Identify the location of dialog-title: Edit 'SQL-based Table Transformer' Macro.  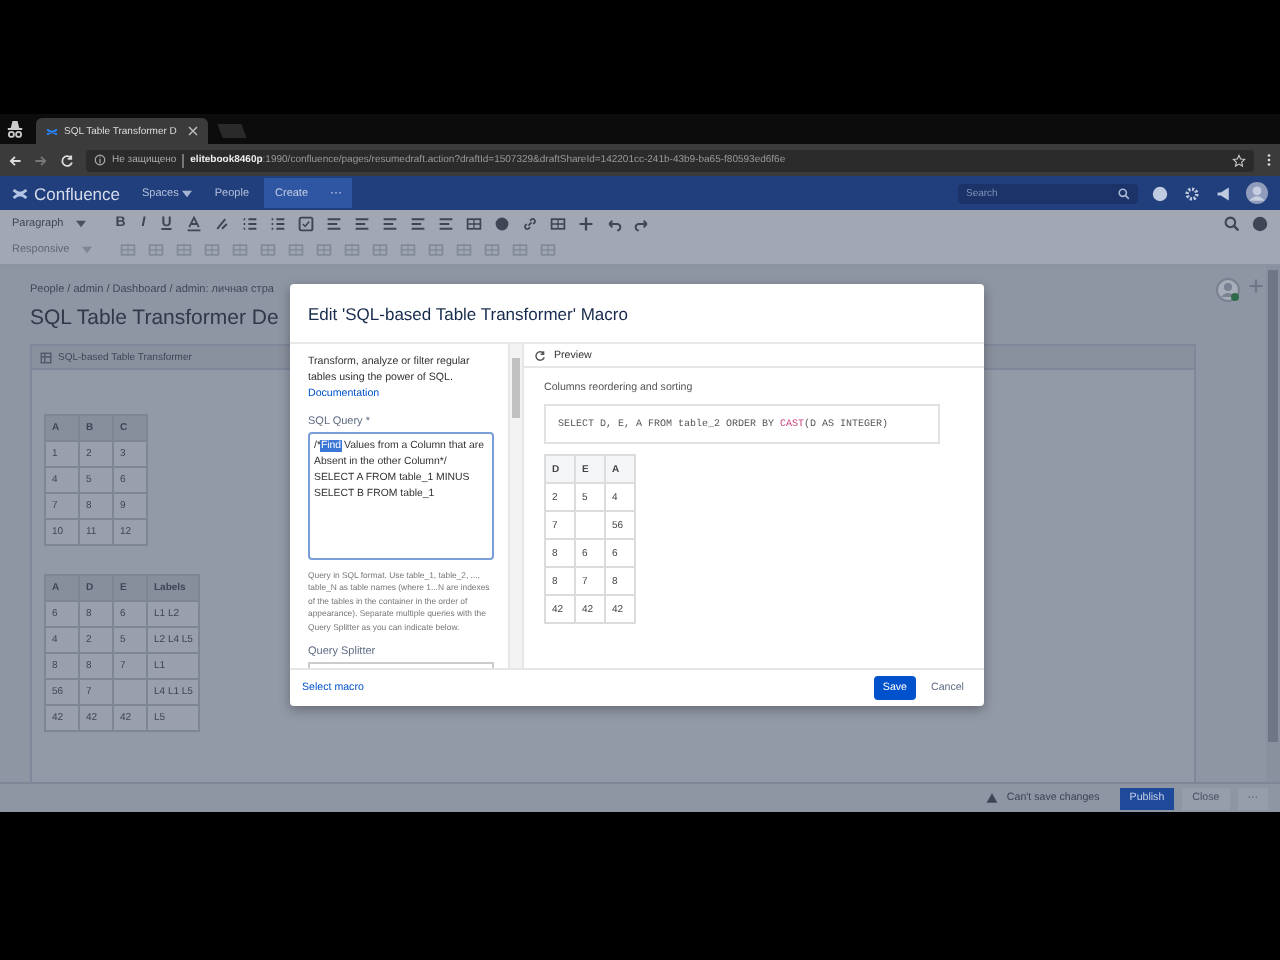
(468, 313).